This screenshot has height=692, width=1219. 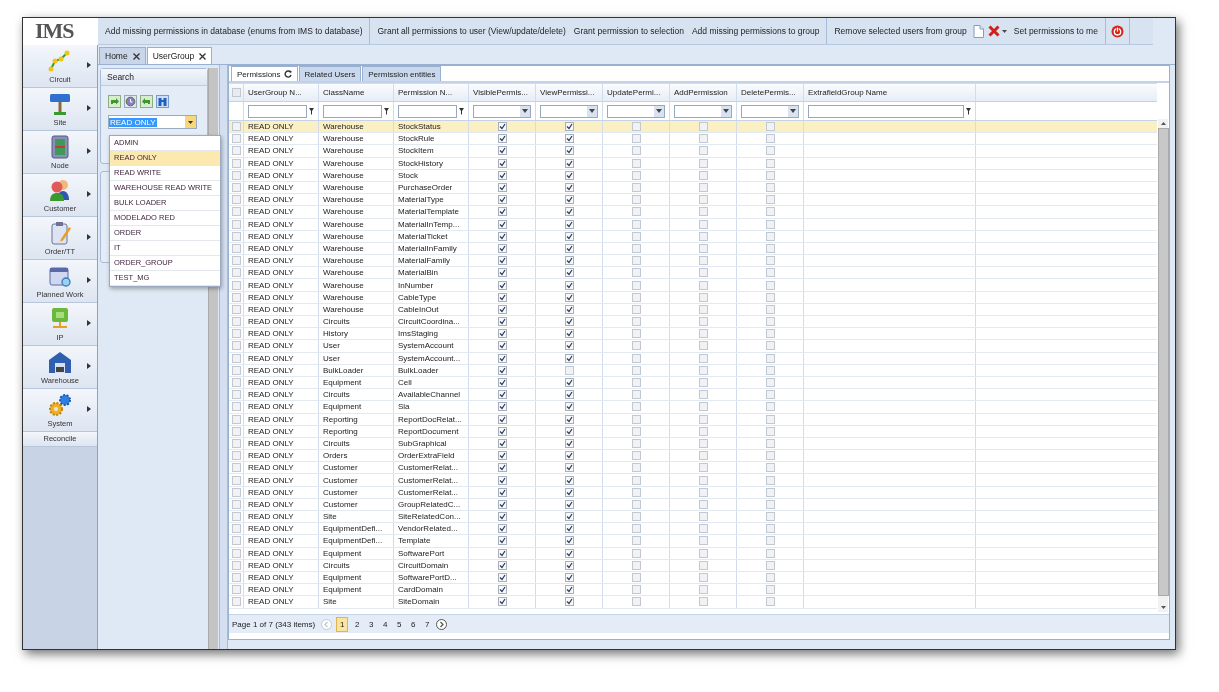 I want to click on page-link: 5, so click(x=399, y=624).